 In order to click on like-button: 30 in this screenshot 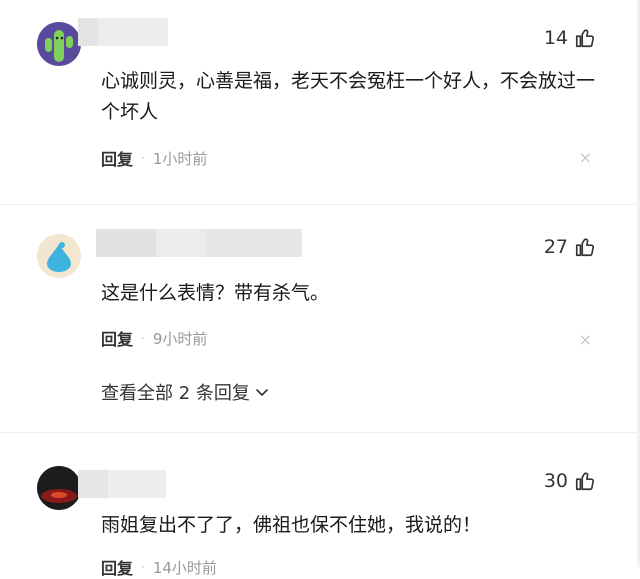, I will do `click(570, 481)`.